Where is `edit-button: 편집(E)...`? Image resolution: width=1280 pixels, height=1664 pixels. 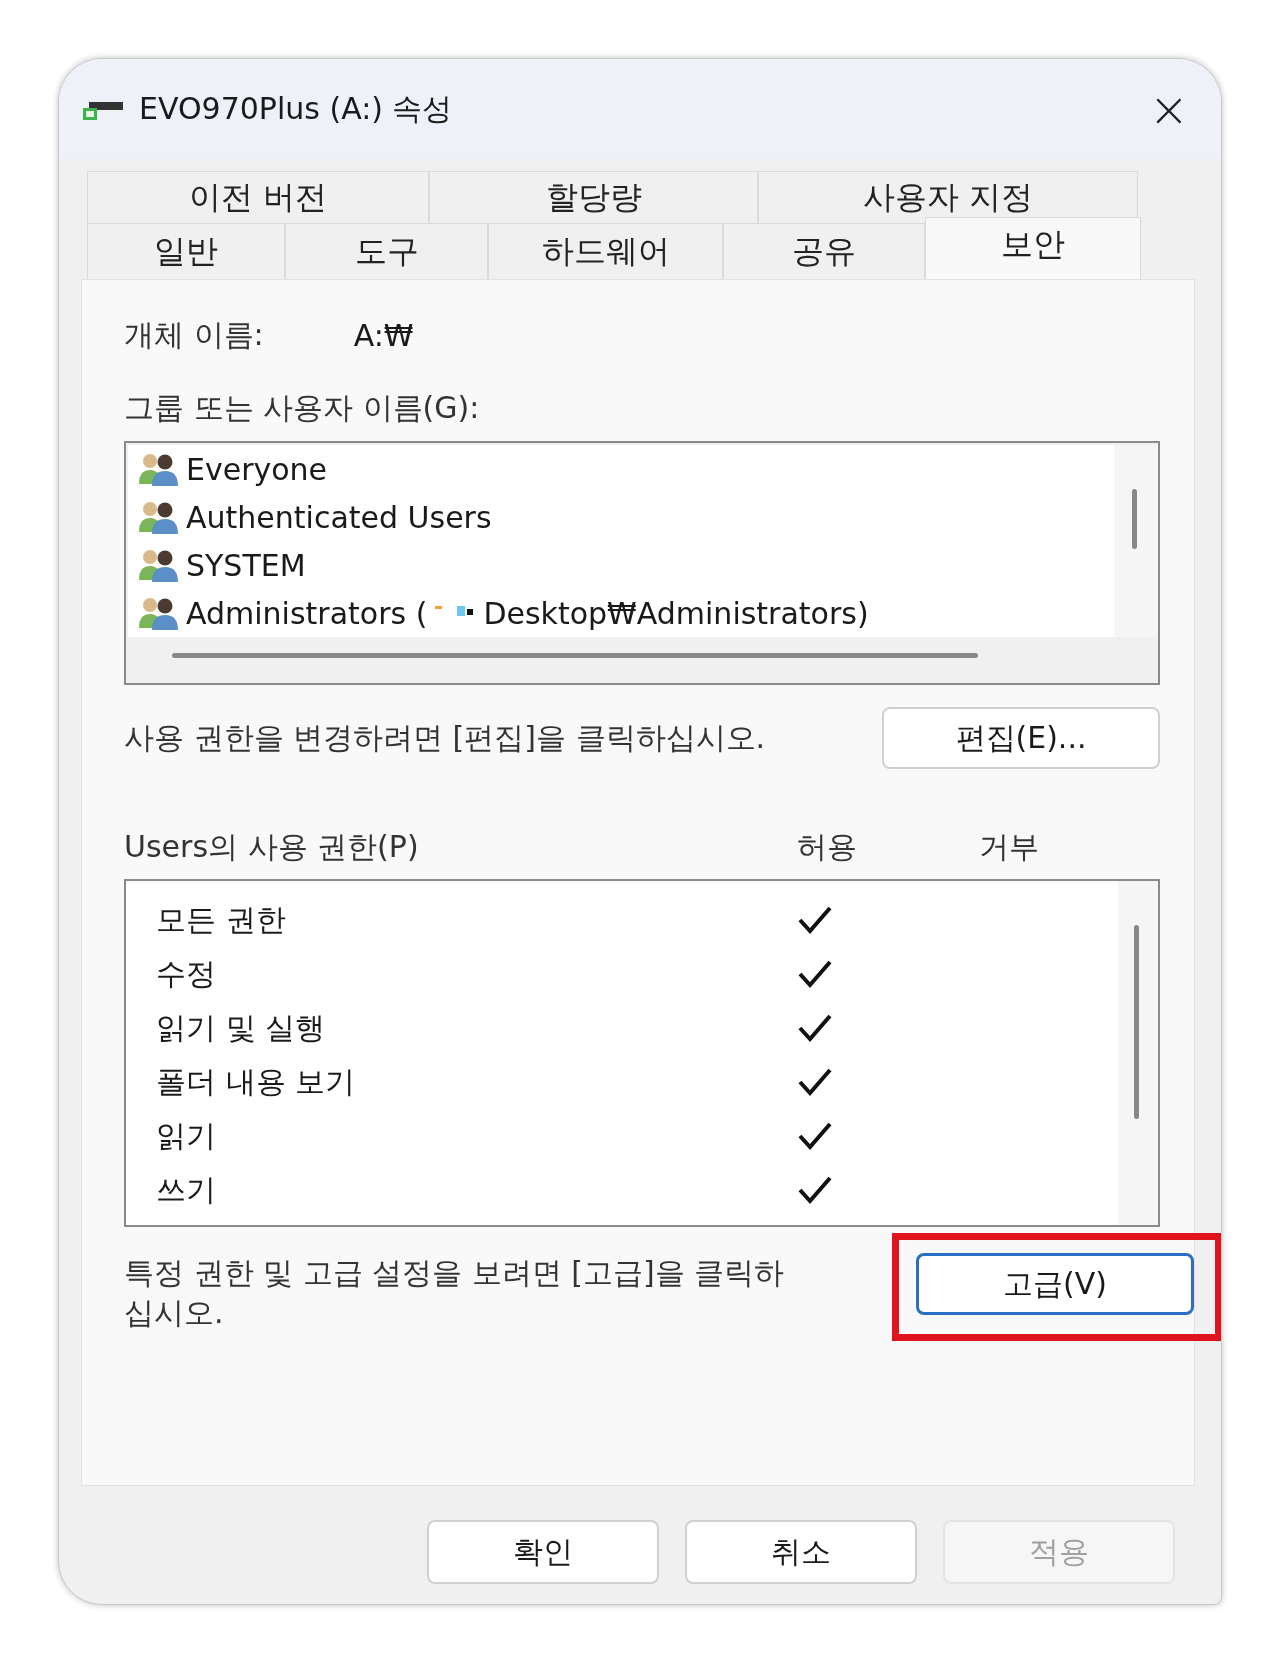
edit-button: 편집(E)... is located at coordinates (1021, 738).